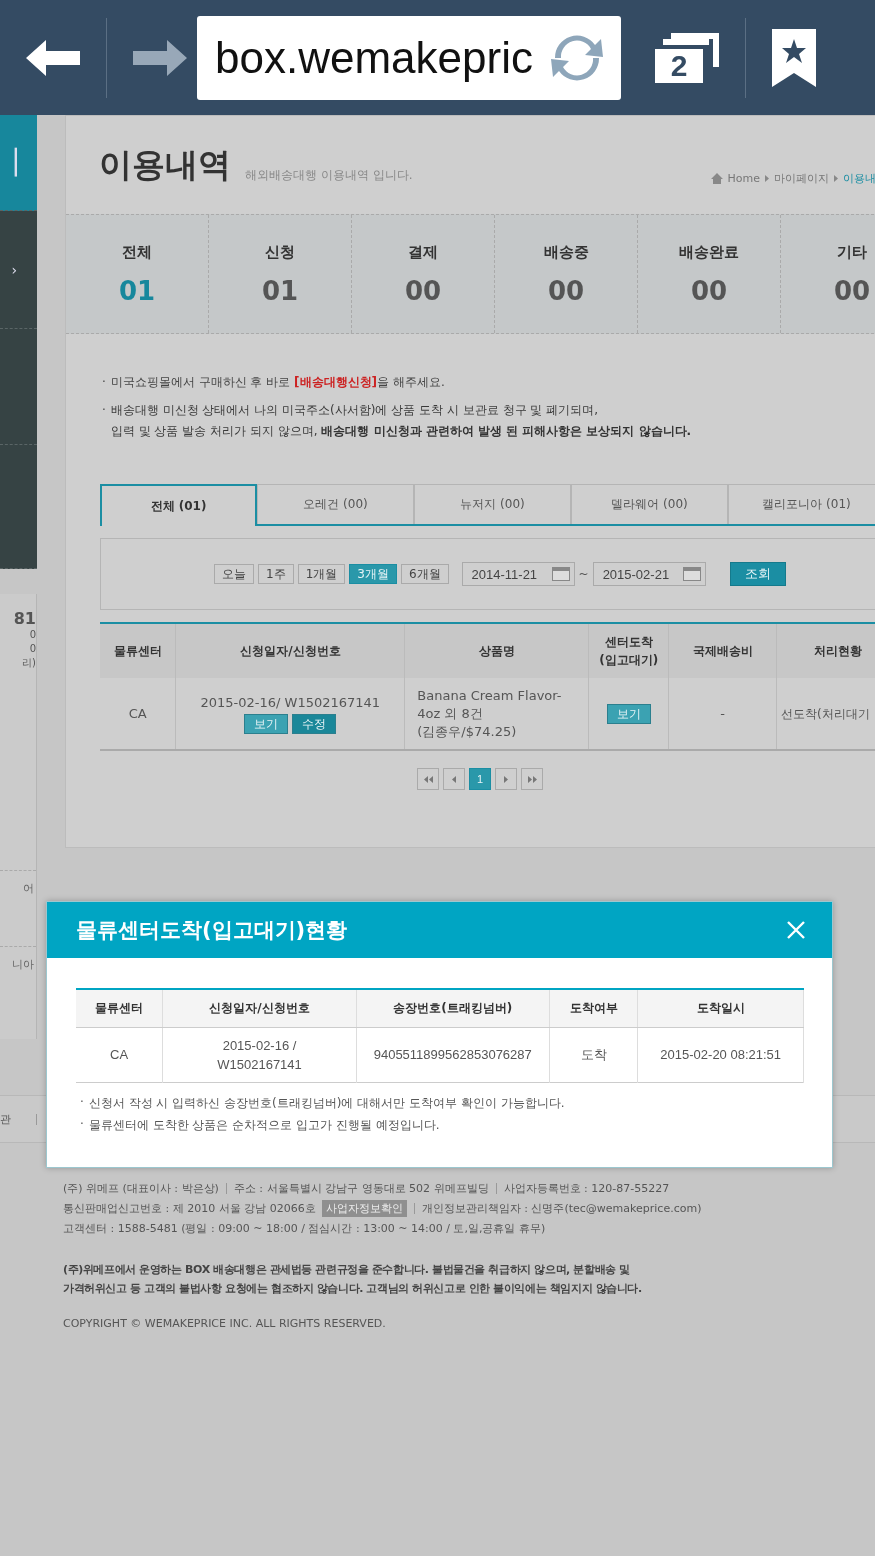 Image resolution: width=875 pixels, height=1556 pixels. I want to click on period-button: 6개월, so click(424, 574).